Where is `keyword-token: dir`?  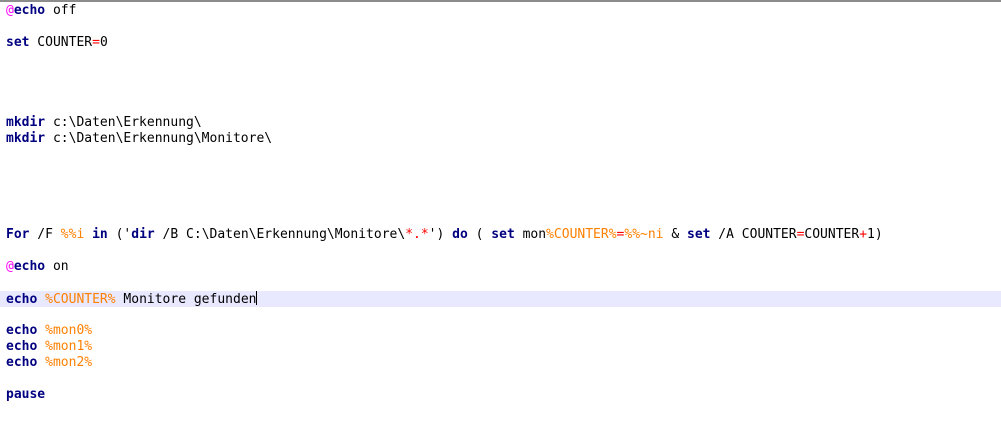
keyword-token: dir is located at coordinates (143, 234).